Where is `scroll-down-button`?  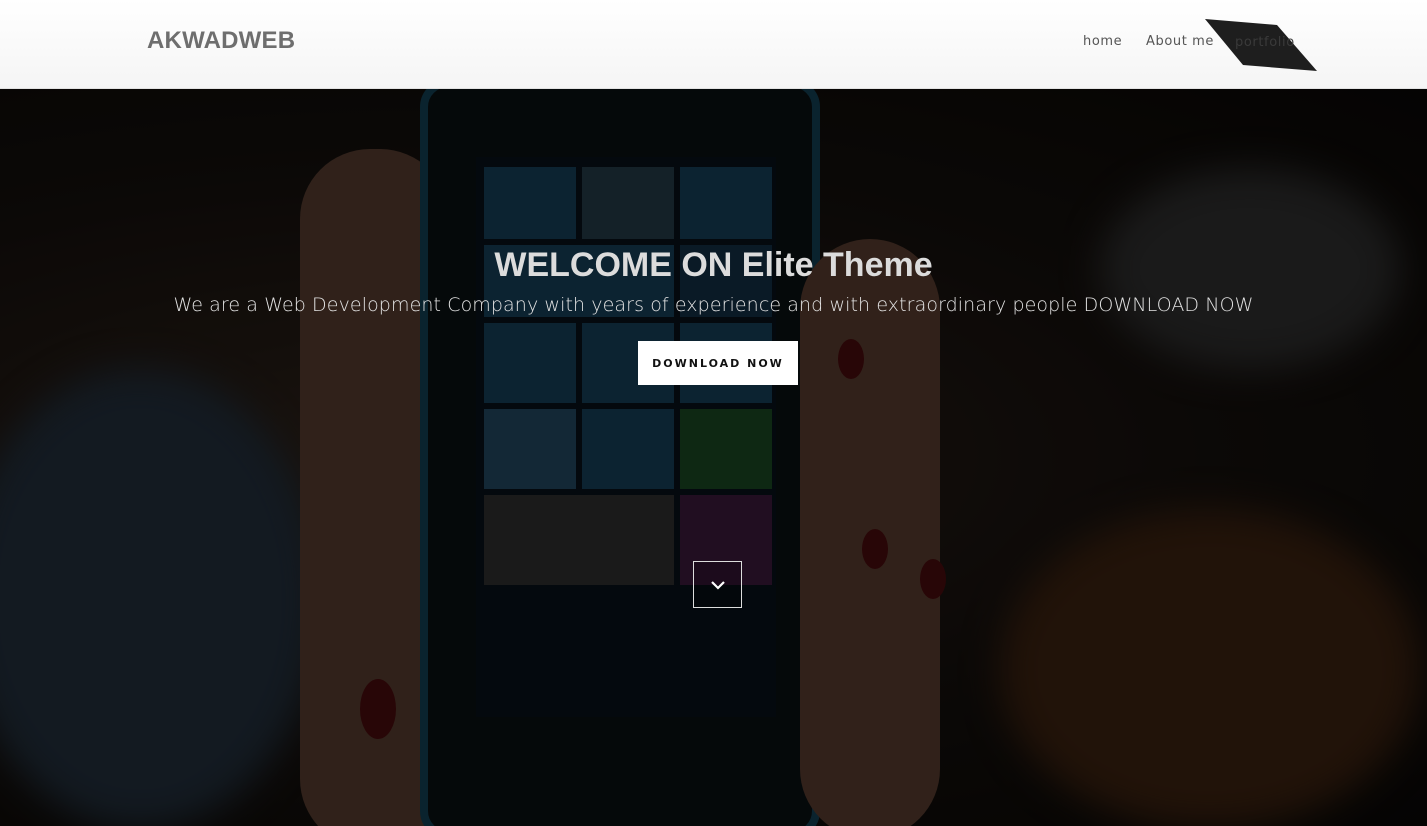
scroll-down-button is located at coordinates (717, 584).